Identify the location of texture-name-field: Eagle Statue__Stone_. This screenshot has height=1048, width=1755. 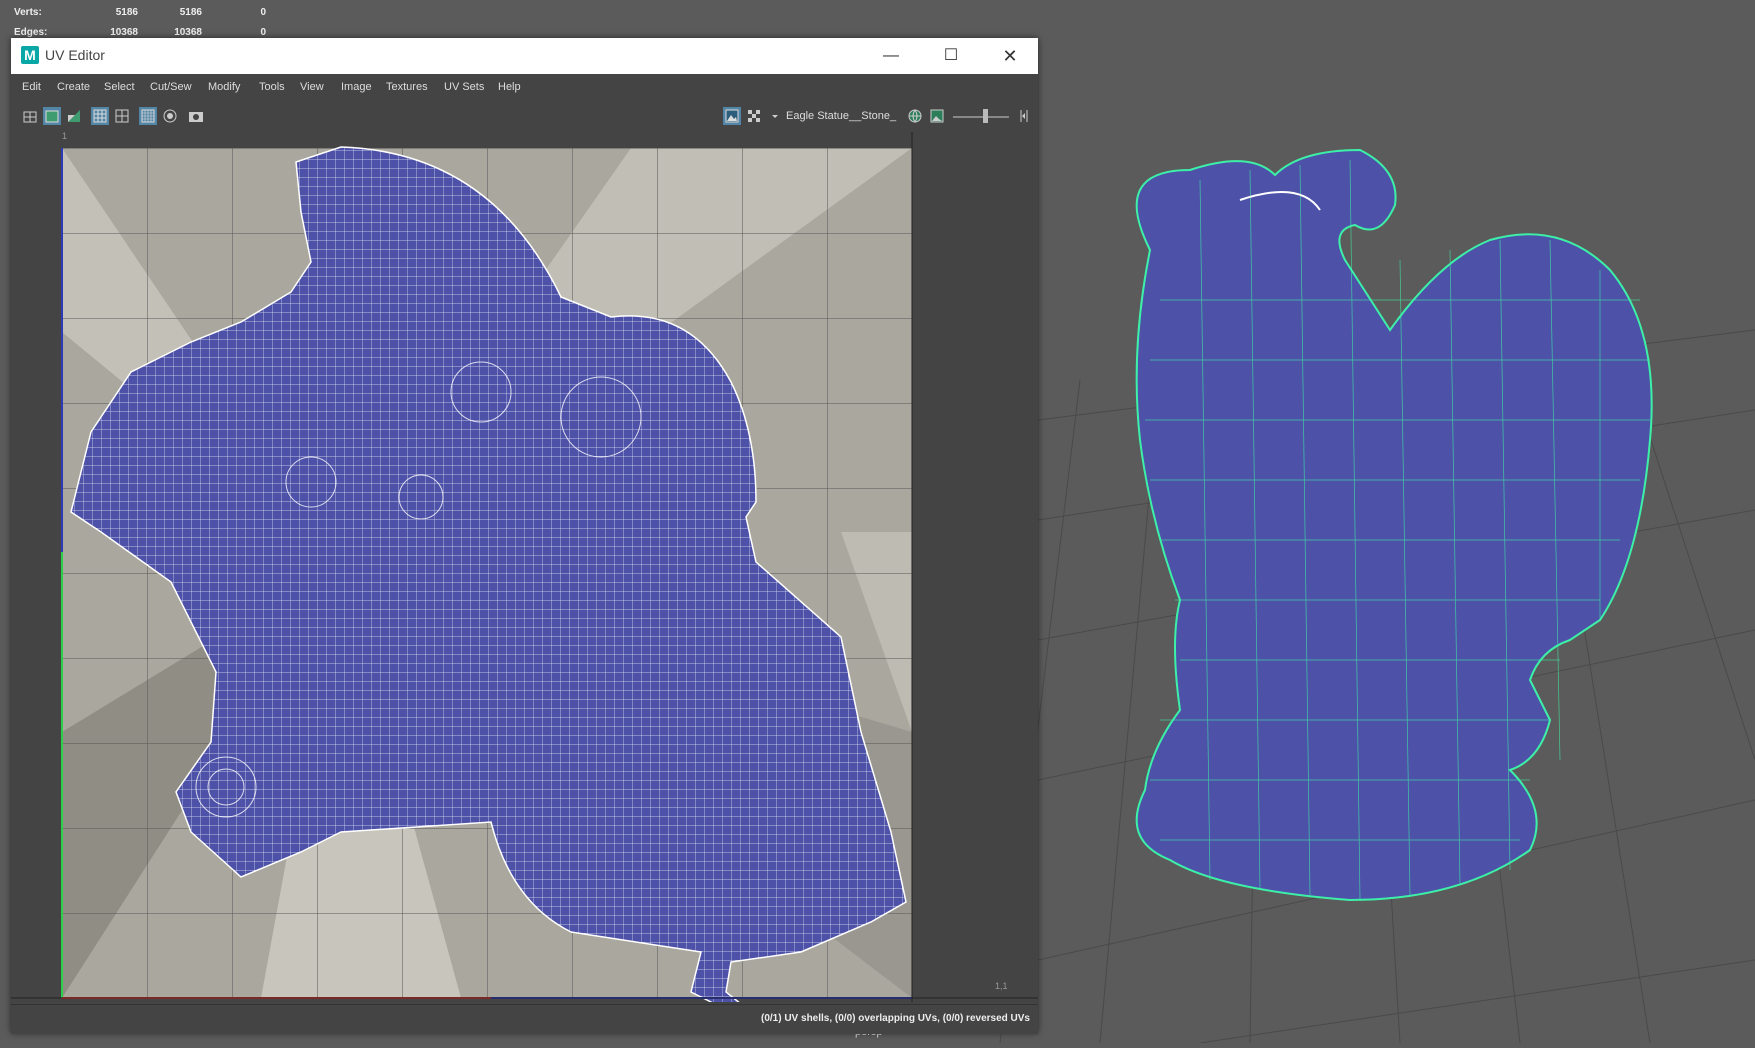
(841, 116).